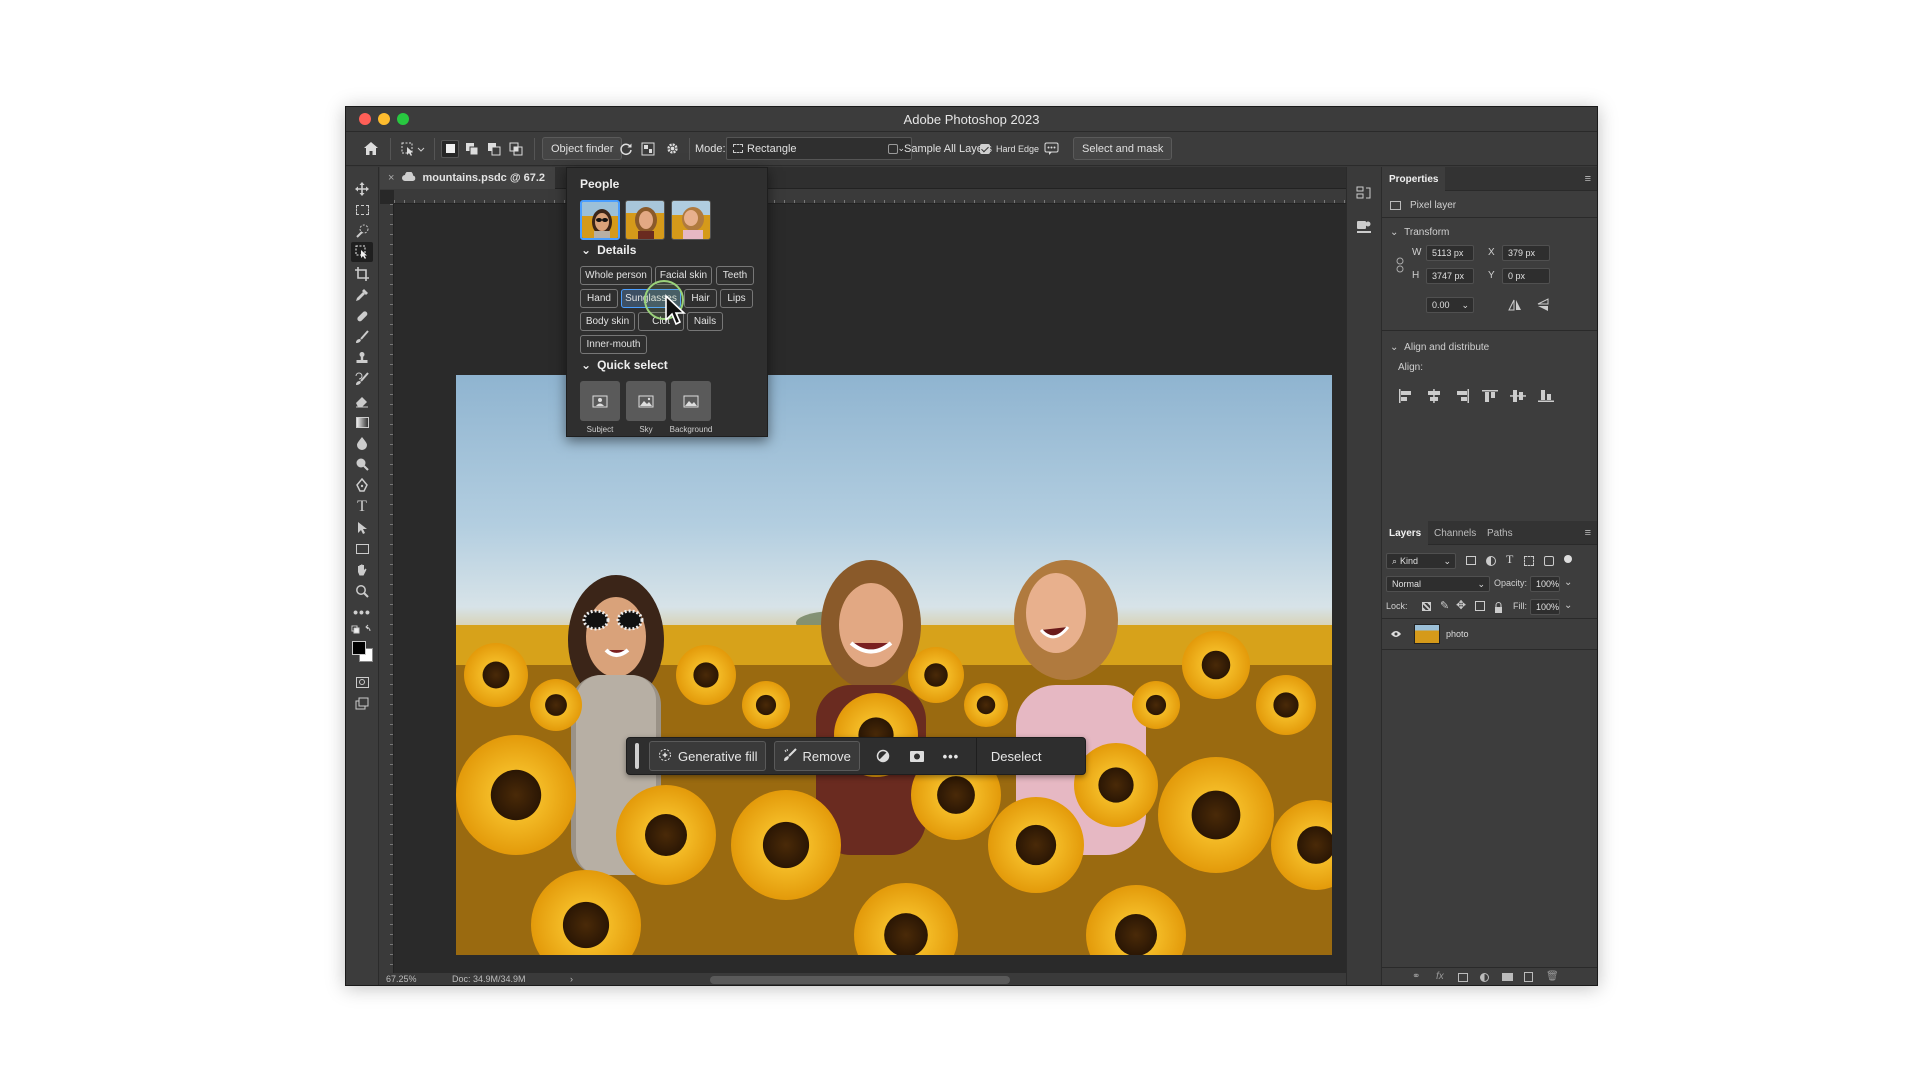 This screenshot has width=1919, height=1079. What do you see at coordinates (608, 250) in the screenshot?
I see `details-section-toggle: ⌄ Details` at bounding box center [608, 250].